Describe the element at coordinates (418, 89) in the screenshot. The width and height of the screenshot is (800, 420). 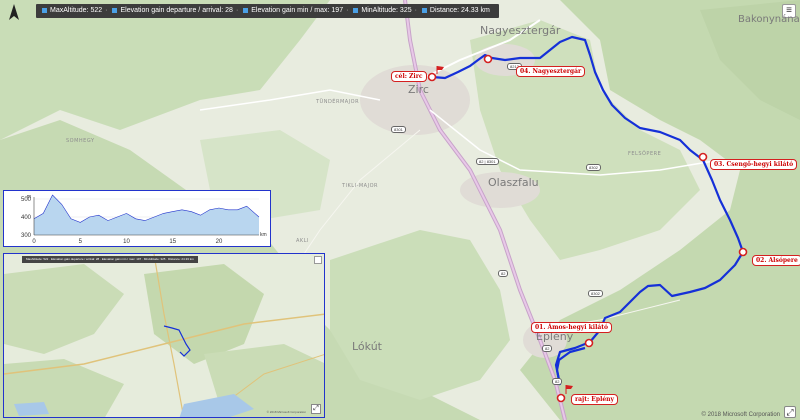
I see `place-zirc: Zirc` at that location.